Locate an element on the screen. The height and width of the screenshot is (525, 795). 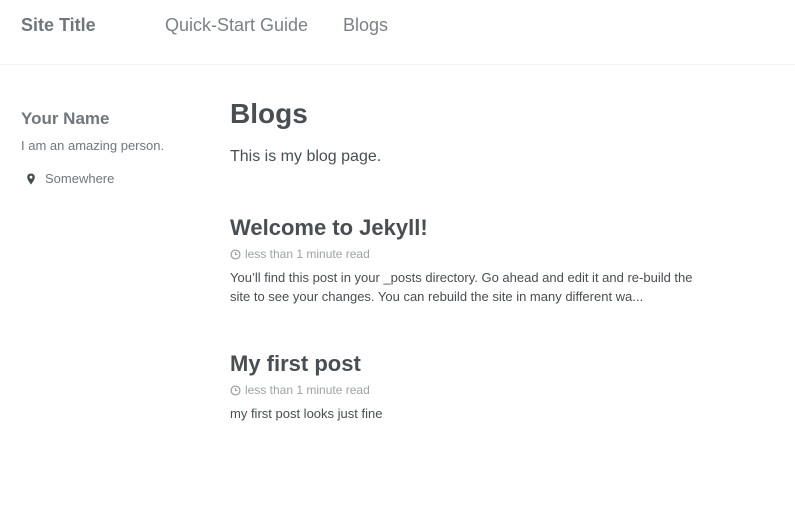
site-title-link: Site Title is located at coordinates (58, 25).